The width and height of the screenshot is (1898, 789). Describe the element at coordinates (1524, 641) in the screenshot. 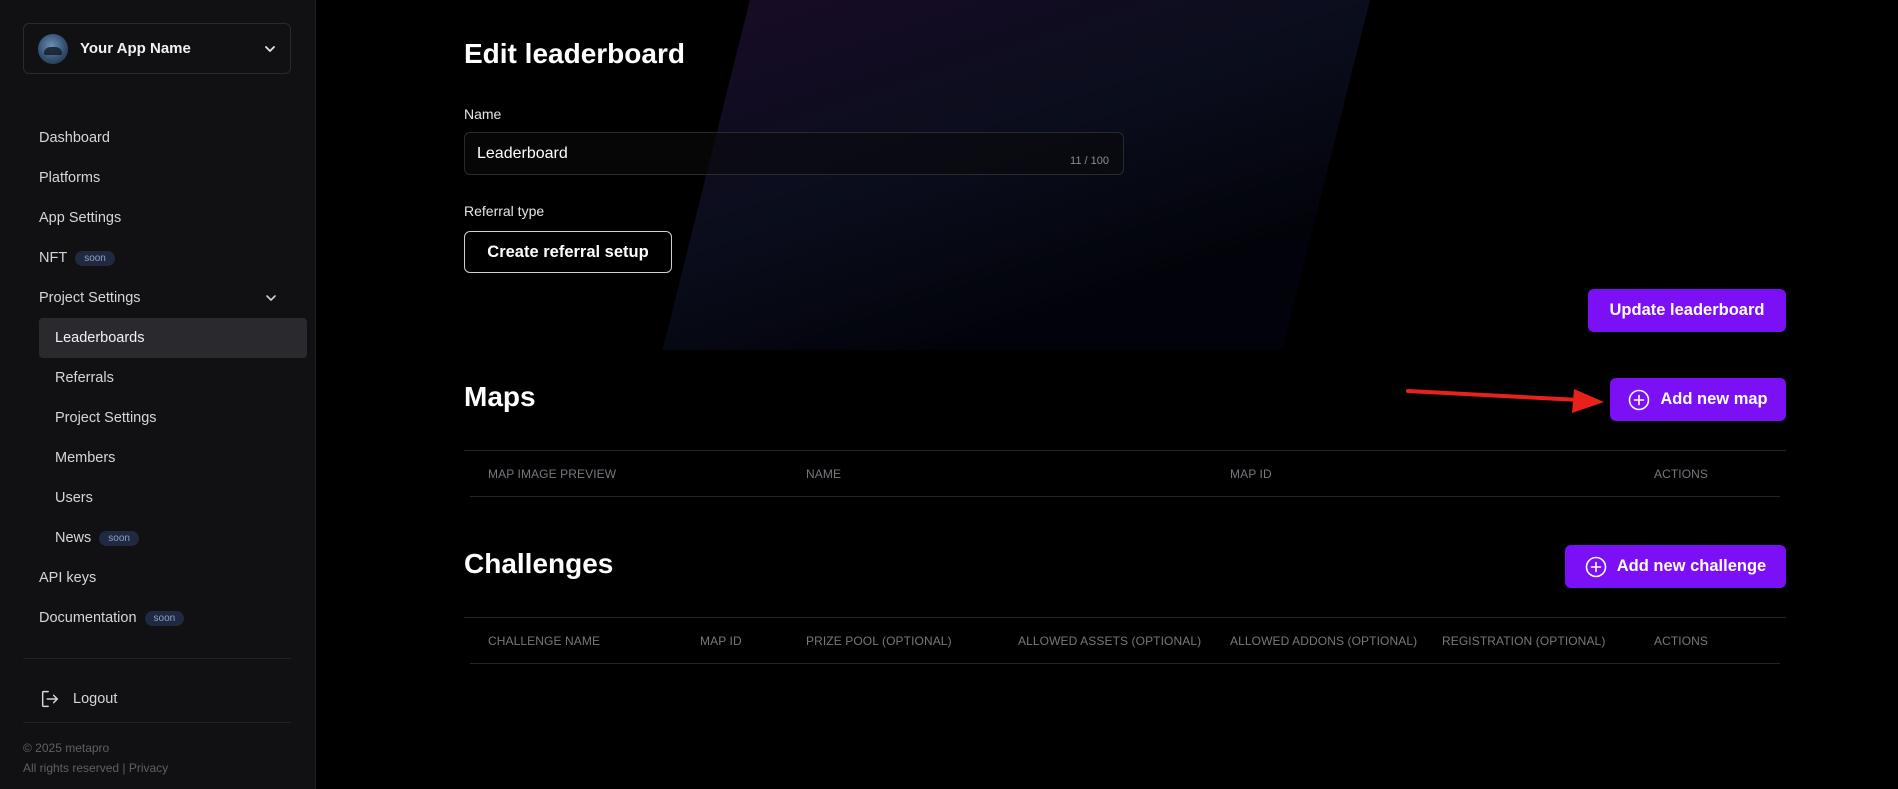

I see `column-header: REGISTRATION (OPTIONAL)` at that location.